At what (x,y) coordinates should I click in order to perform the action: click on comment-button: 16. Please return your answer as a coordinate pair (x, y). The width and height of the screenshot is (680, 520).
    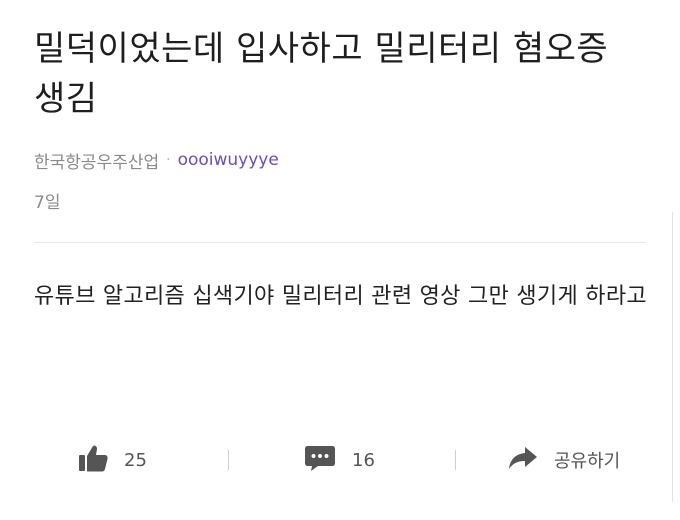
    Looking at the image, I should click on (339, 460).